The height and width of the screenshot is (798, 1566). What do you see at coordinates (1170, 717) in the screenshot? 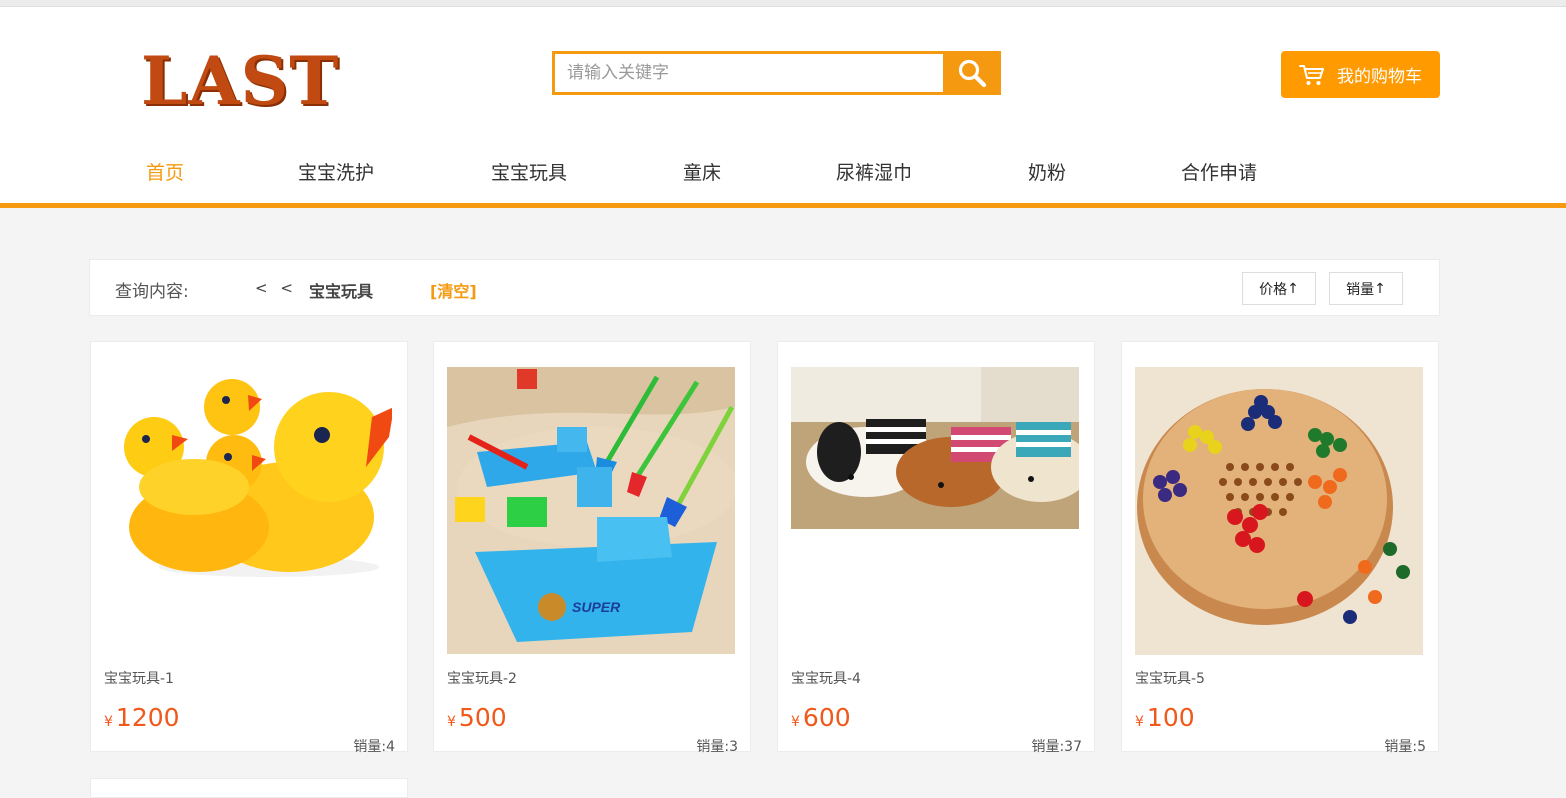
I see `product-price-value: 100` at bounding box center [1170, 717].